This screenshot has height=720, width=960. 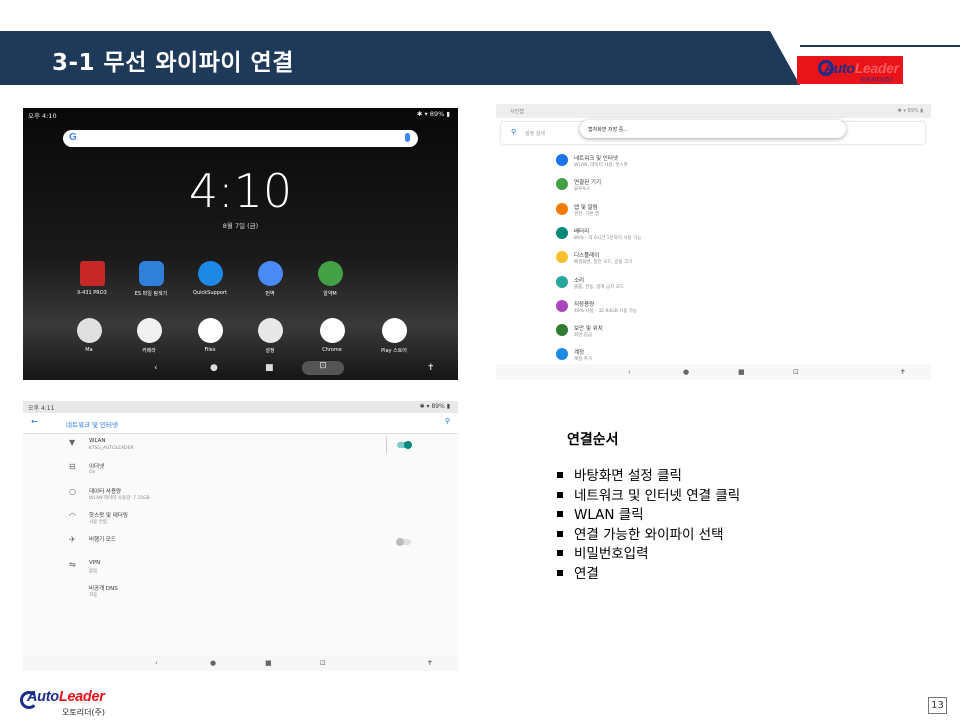 What do you see at coordinates (400, 58) in the screenshot?
I see `title-banner: 3-1 무선 와이파이 연결` at bounding box center [400, 58].